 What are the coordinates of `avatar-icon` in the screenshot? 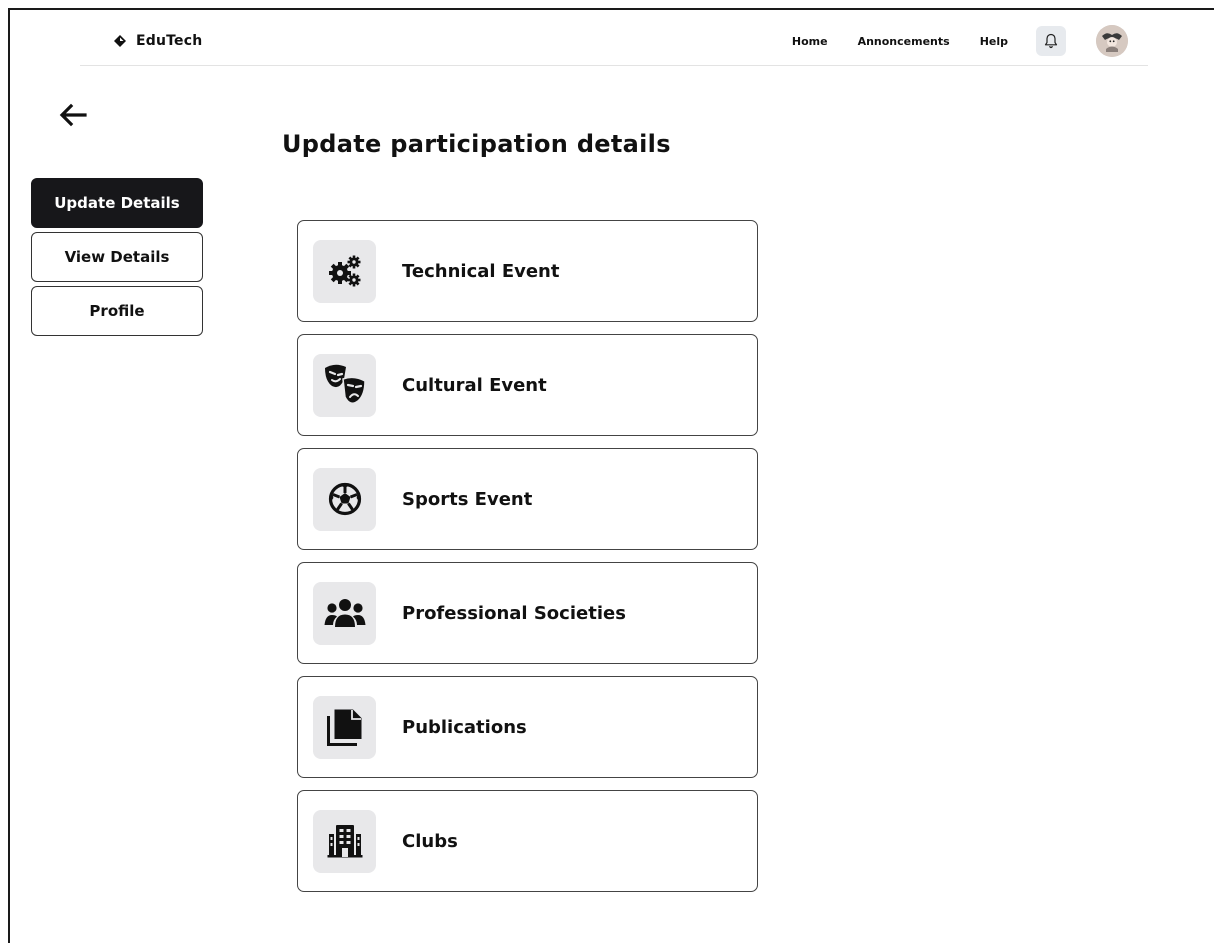 It's located at (1112, 41).